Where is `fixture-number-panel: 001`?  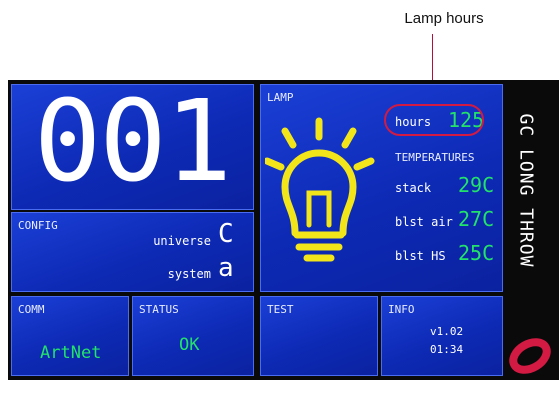
fixture-number-panel: 001 is located at coordinates (132, 143).